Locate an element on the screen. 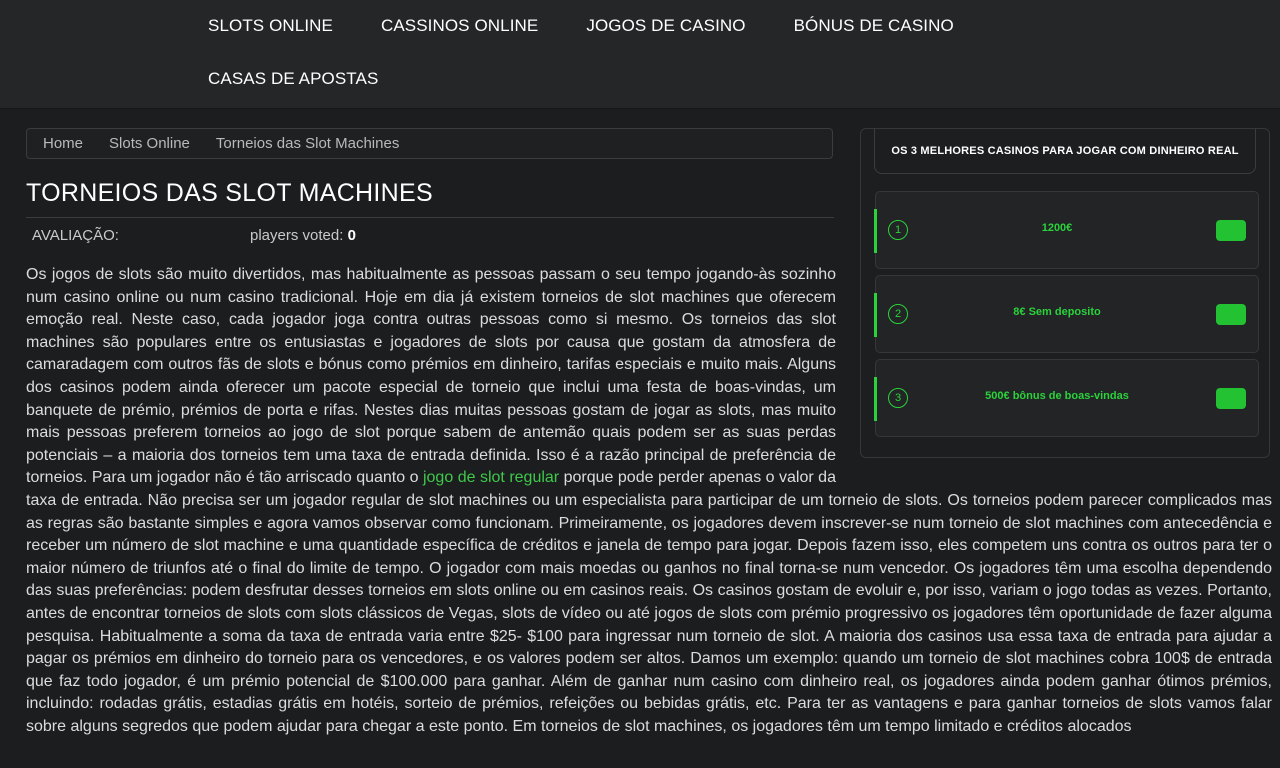 This screenshot has width=1280, height=768. breadcrumb-home: Home is located at coordinates (63, 143).